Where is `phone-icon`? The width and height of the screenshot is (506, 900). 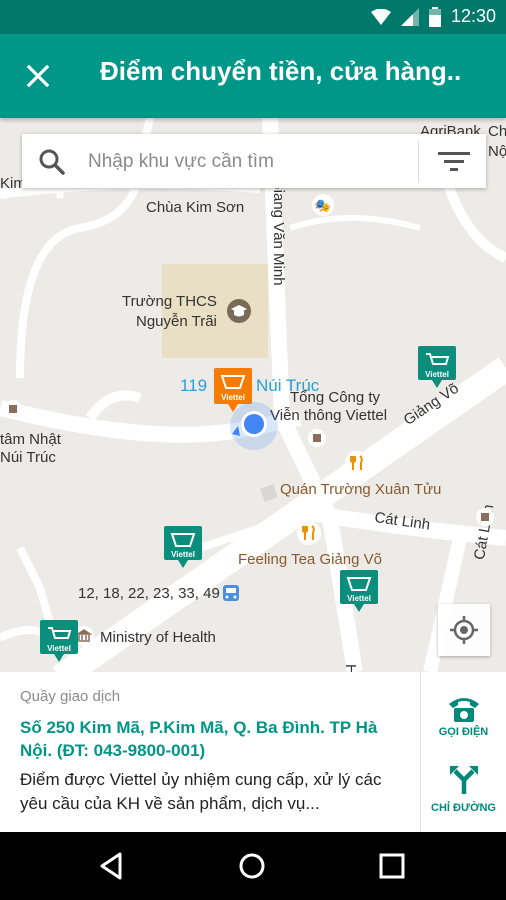
phone-icon is located at coordinates (464, 710).